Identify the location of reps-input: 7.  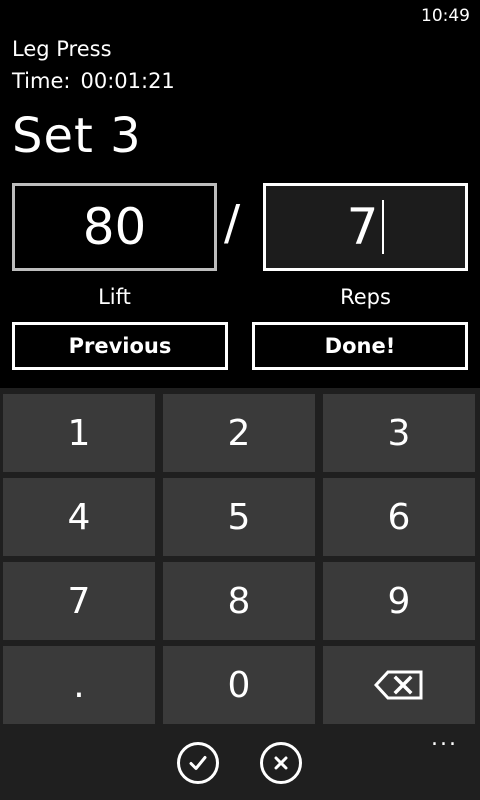
(365, 227).